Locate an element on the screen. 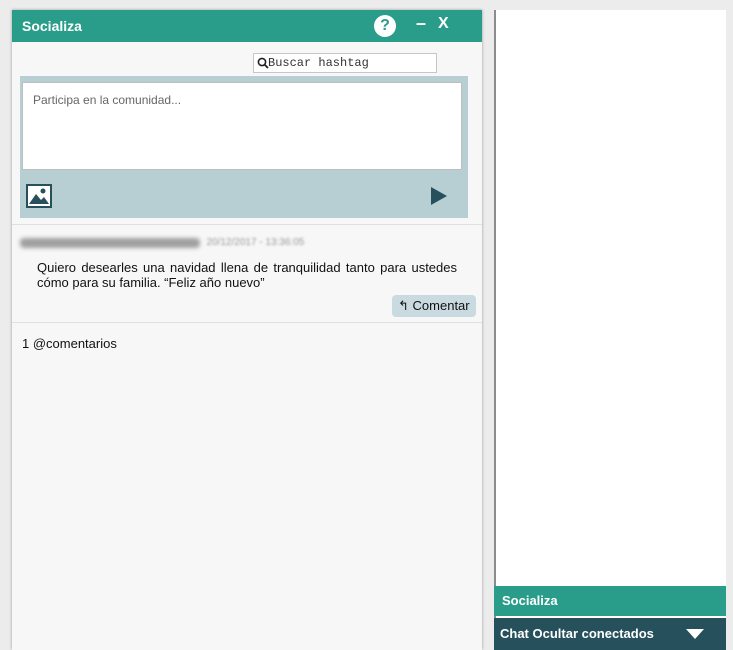 The image size is (733, 650). comment-button: ↰ Comentar is located at coordinates (434, 306).